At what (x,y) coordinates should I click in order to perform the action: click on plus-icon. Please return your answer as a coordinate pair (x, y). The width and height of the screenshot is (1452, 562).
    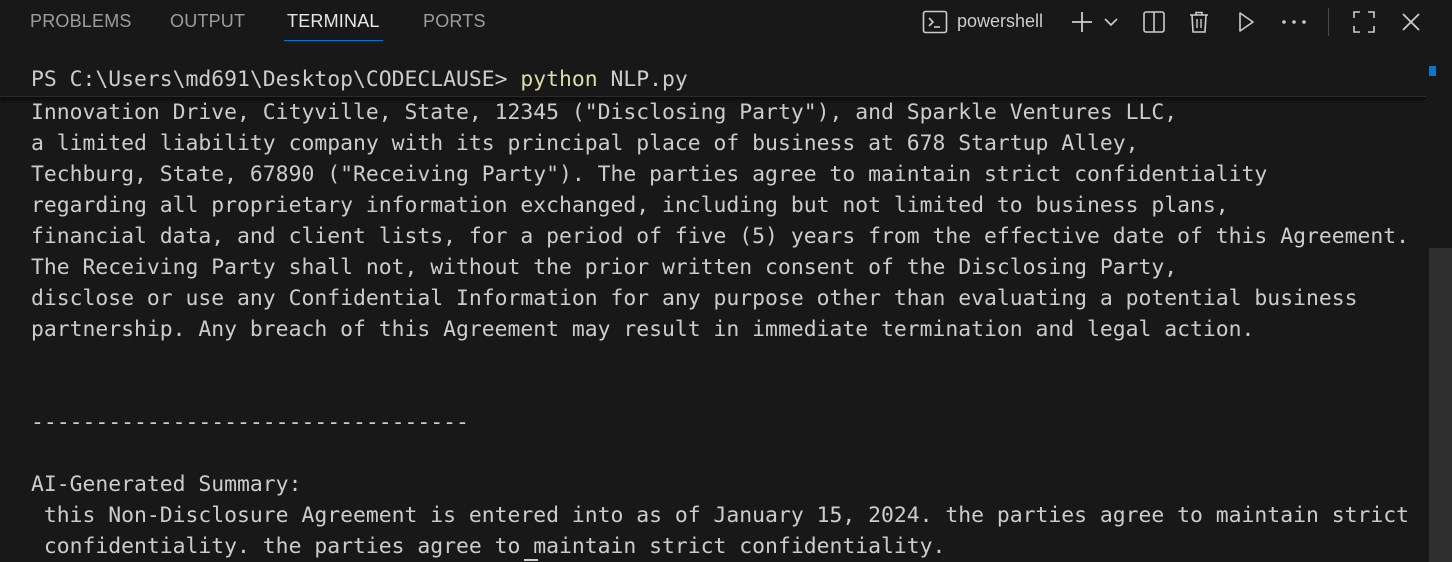
    Looking at the image, I should click on (1082, 22).